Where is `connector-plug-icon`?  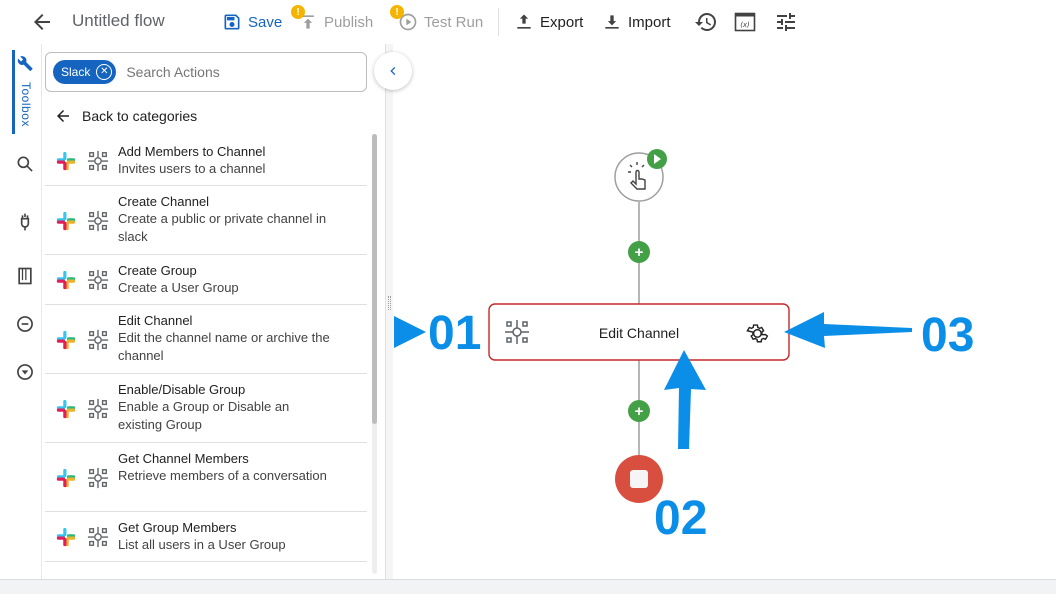 connector-plug-icon is located at coordinates (25, 222).